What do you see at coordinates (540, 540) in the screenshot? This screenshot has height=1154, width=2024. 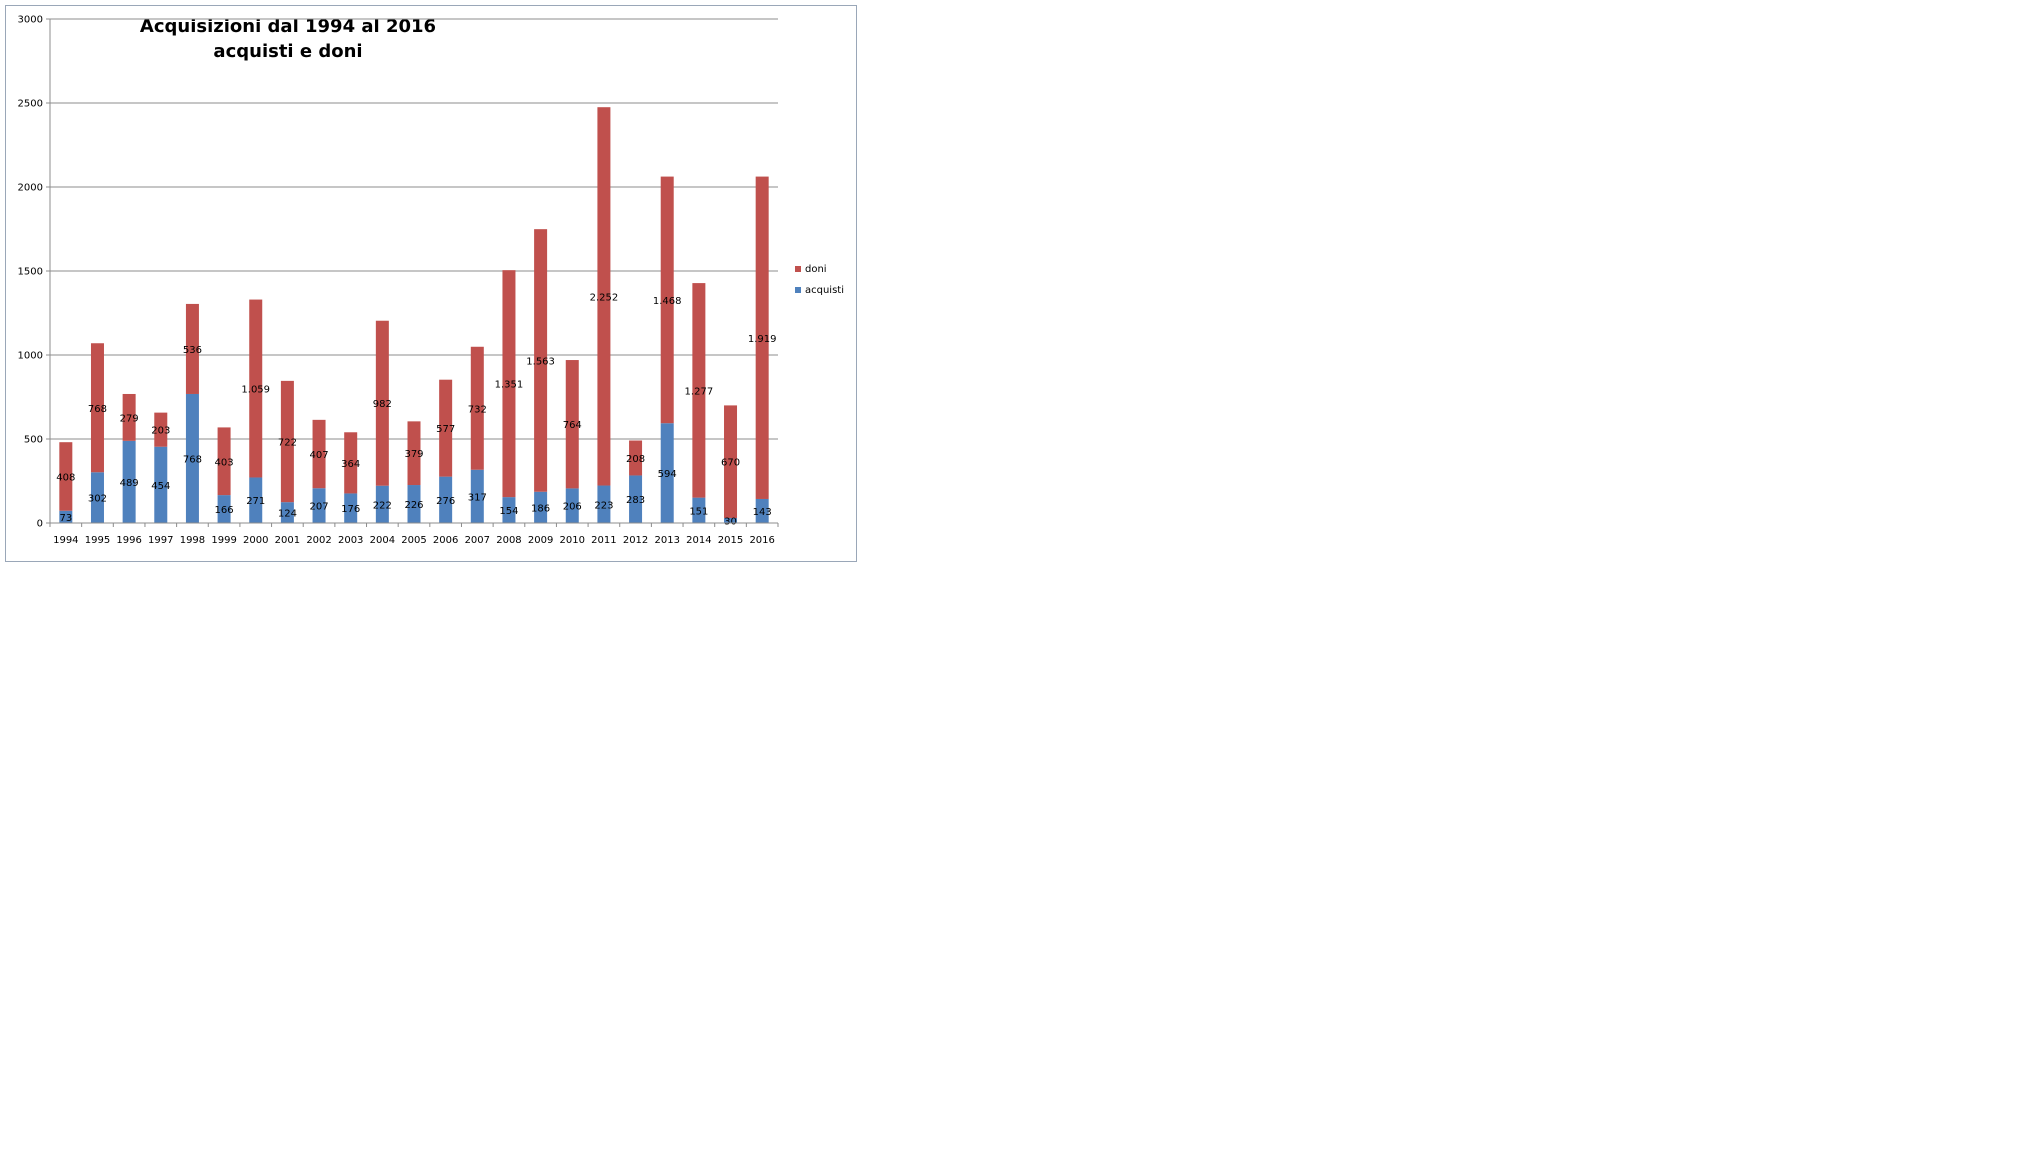 I see `x-tick-label: 2009` at bounding box center [540, 540].